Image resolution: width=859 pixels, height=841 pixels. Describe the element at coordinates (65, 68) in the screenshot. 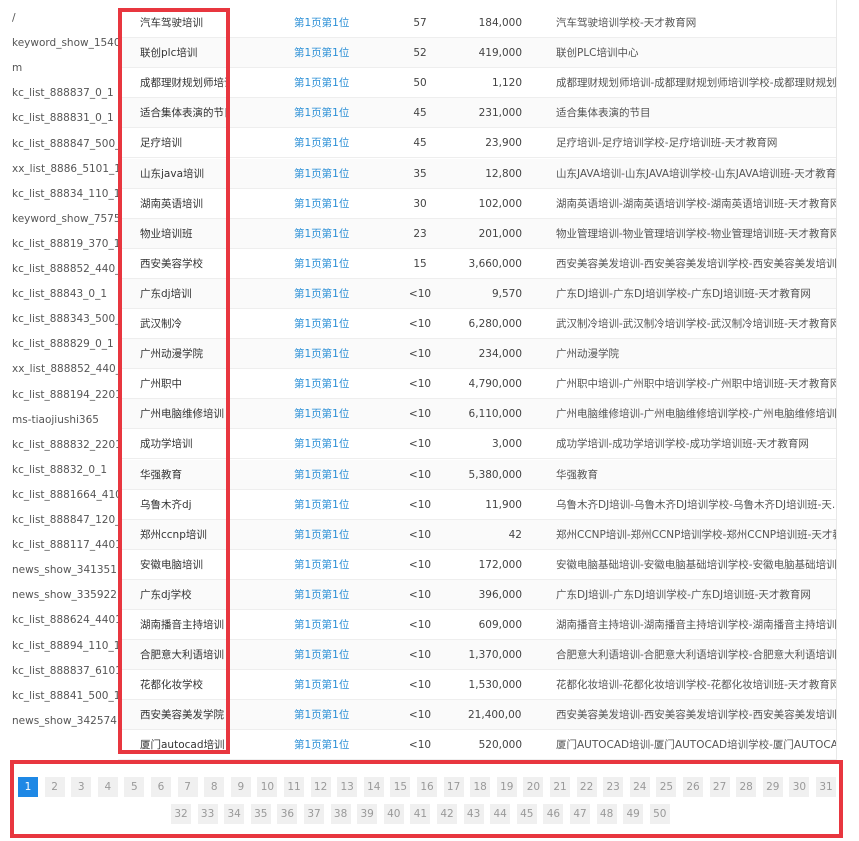

I see `url-path-item: m` at that location.